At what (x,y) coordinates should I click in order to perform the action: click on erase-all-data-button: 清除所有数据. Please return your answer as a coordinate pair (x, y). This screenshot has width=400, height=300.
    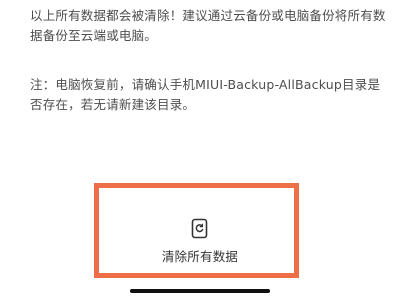
    Looking at the image, I should click on (200, 242).